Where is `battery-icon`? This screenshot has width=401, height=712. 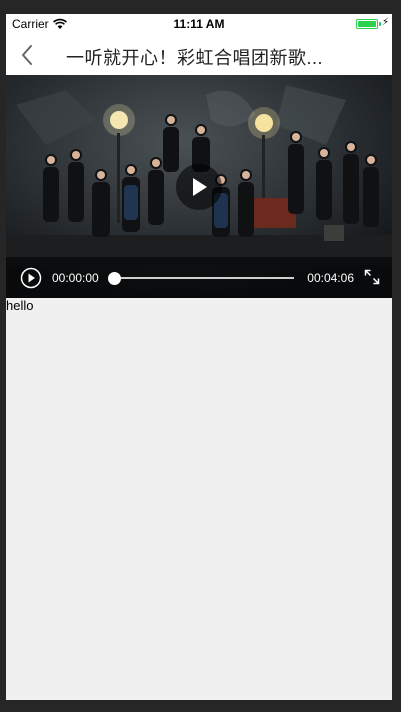 battery-icon is located at coordinates (367, 24).